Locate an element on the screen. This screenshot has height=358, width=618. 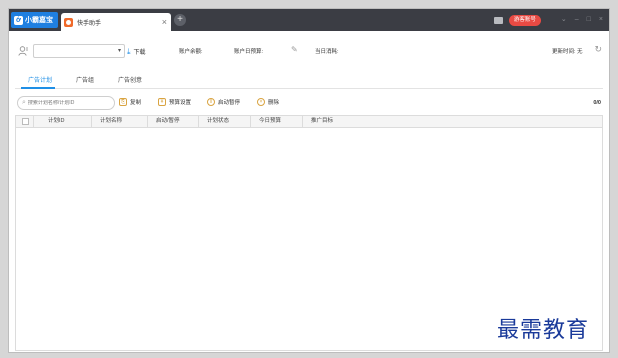
kuaishou-icon is located at coordinates (68, 22).